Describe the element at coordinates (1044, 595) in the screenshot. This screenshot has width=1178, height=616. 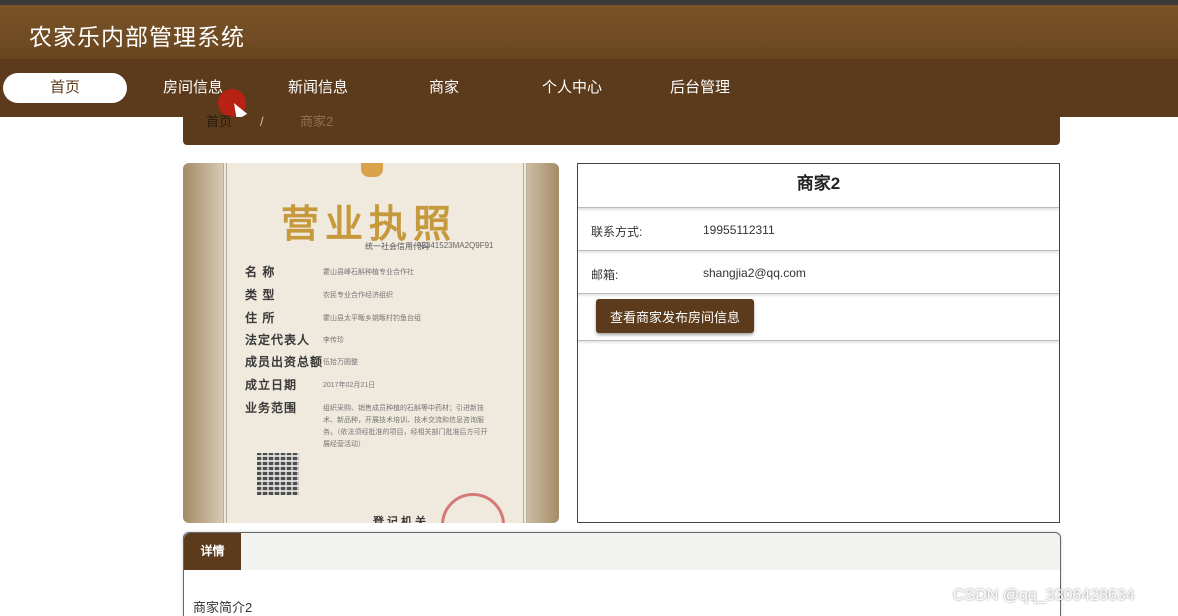
I see `watermark: CSDN @qq_3306428634` at that location.